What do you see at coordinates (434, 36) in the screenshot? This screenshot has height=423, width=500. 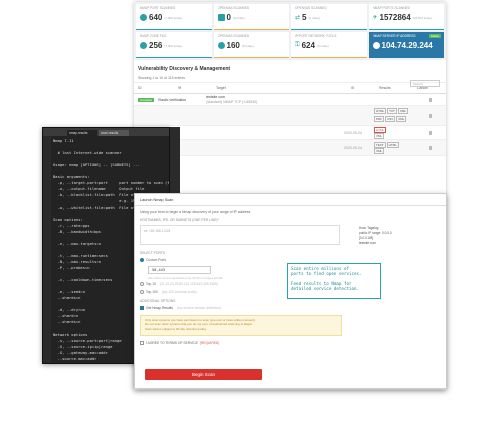 I see `status-badge: Active` at bounding box center [434, 36].